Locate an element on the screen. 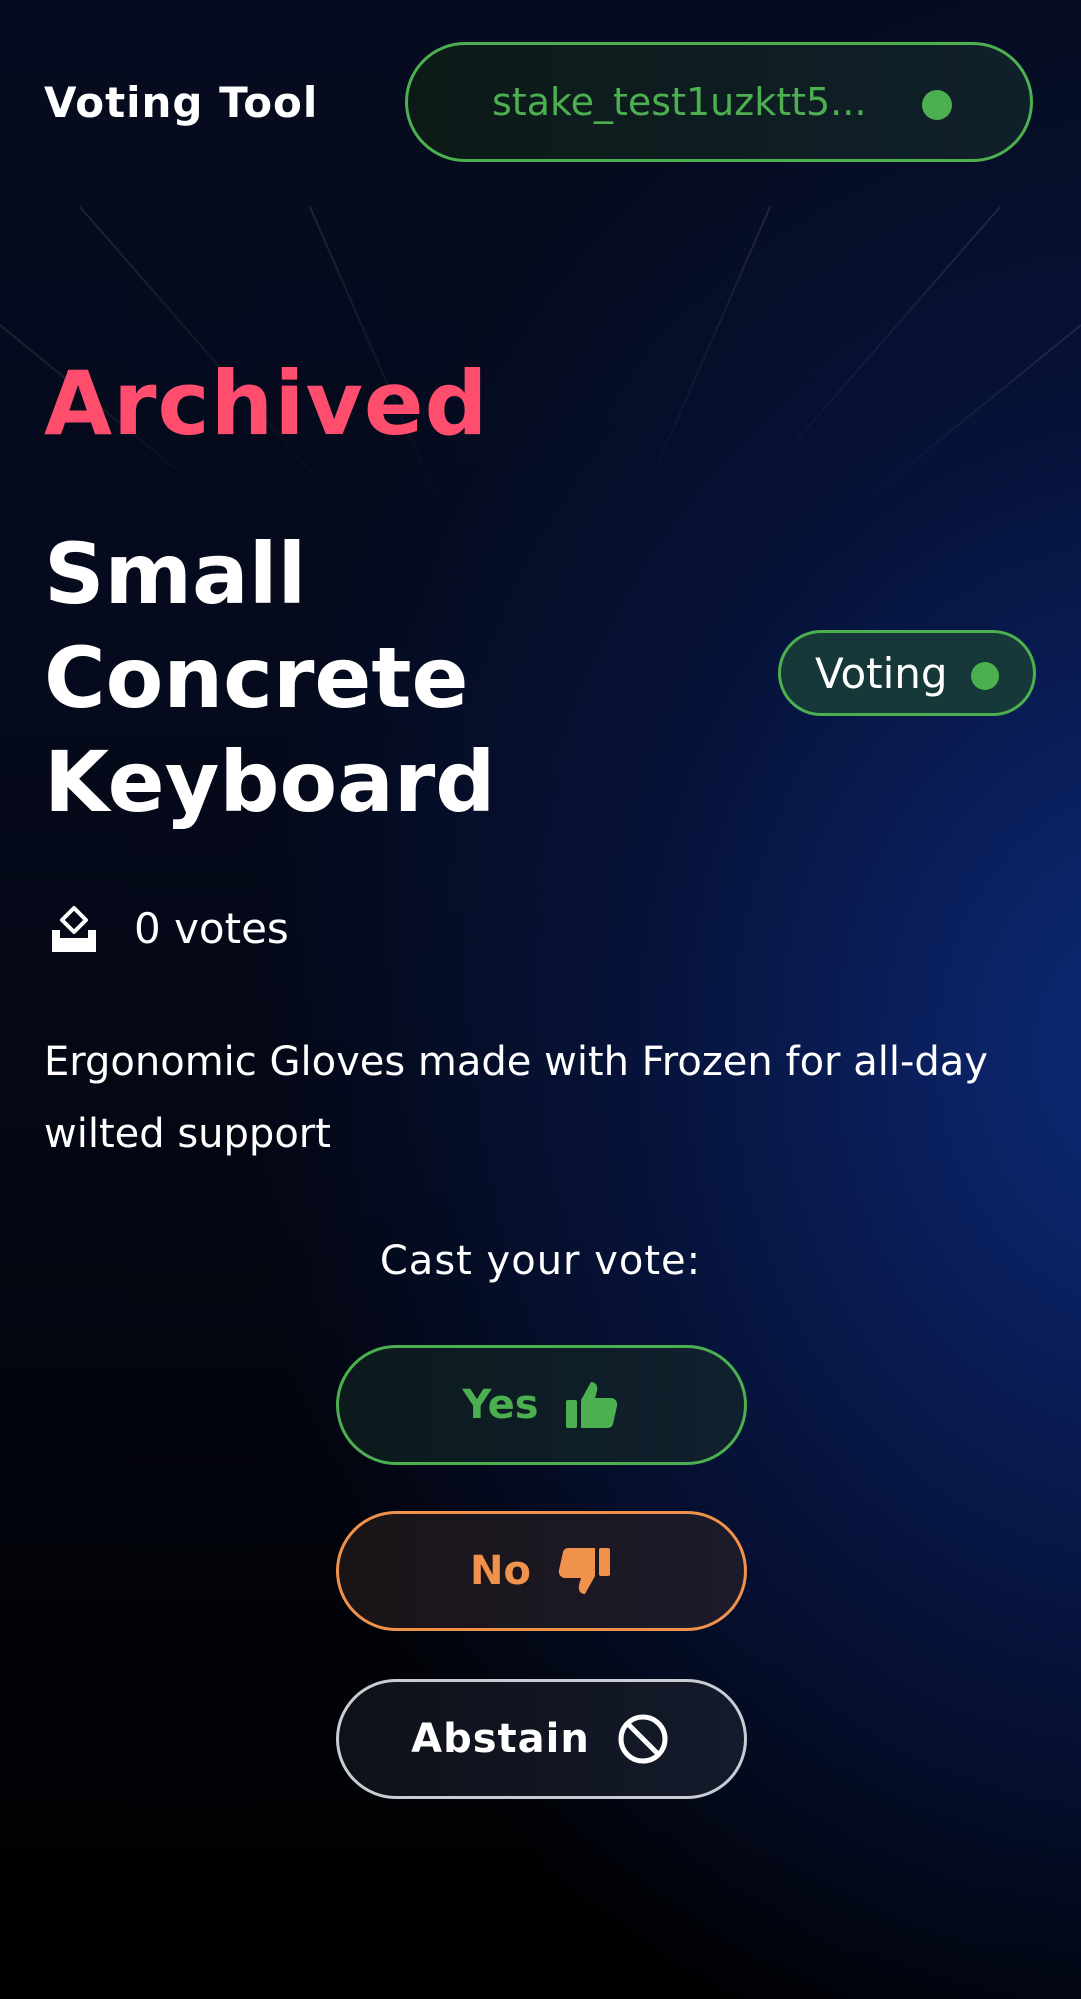 Image resolution: width=1081 pixels, height=1999 pixels. app-title: Voting Tool is located at coordinates (181, 102).